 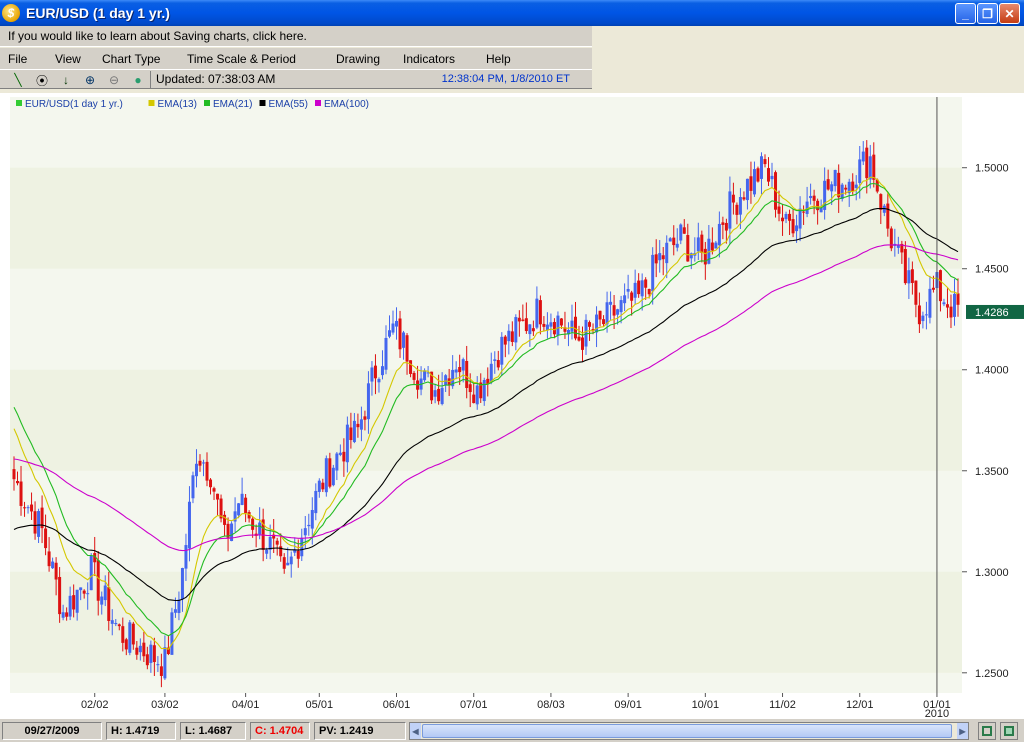 I want to click on menu-indicators: Indicators, so click(x=429, y=59).